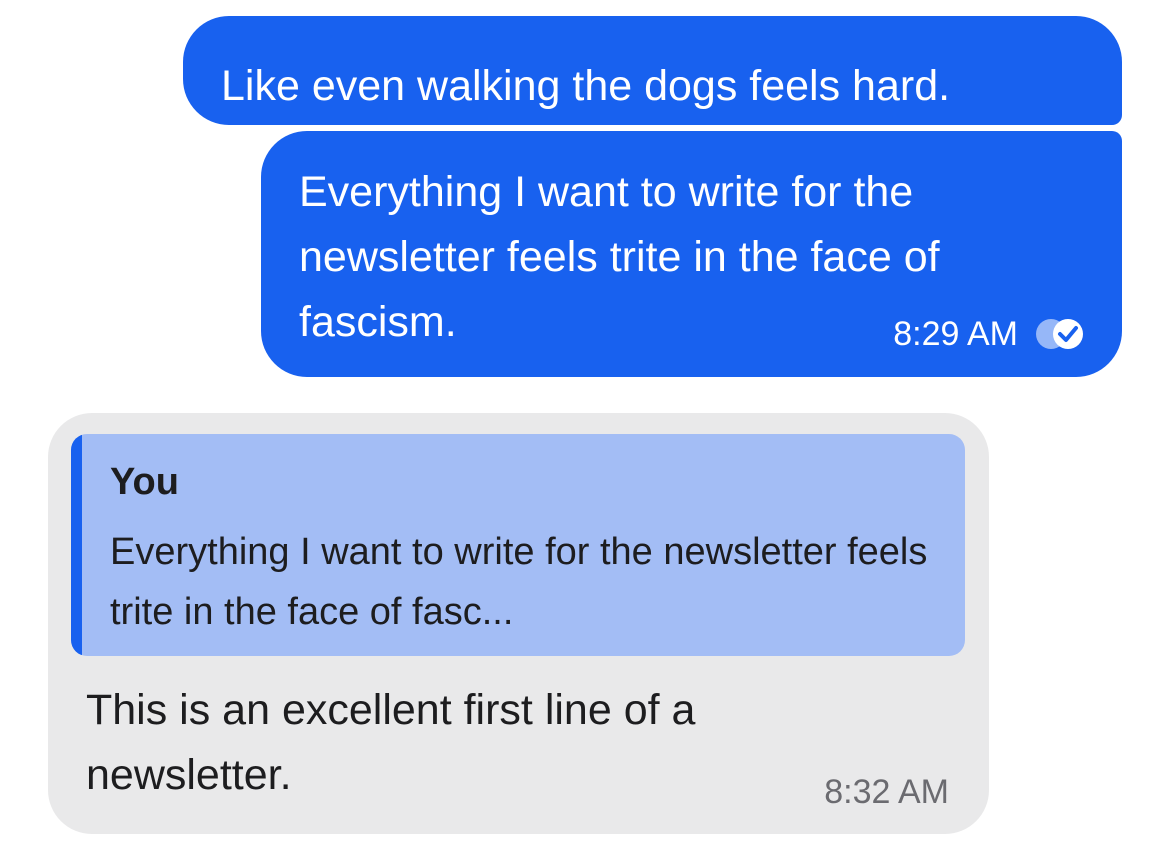  I want to click on message-meta: 8:29 AM, so click(989, 334).